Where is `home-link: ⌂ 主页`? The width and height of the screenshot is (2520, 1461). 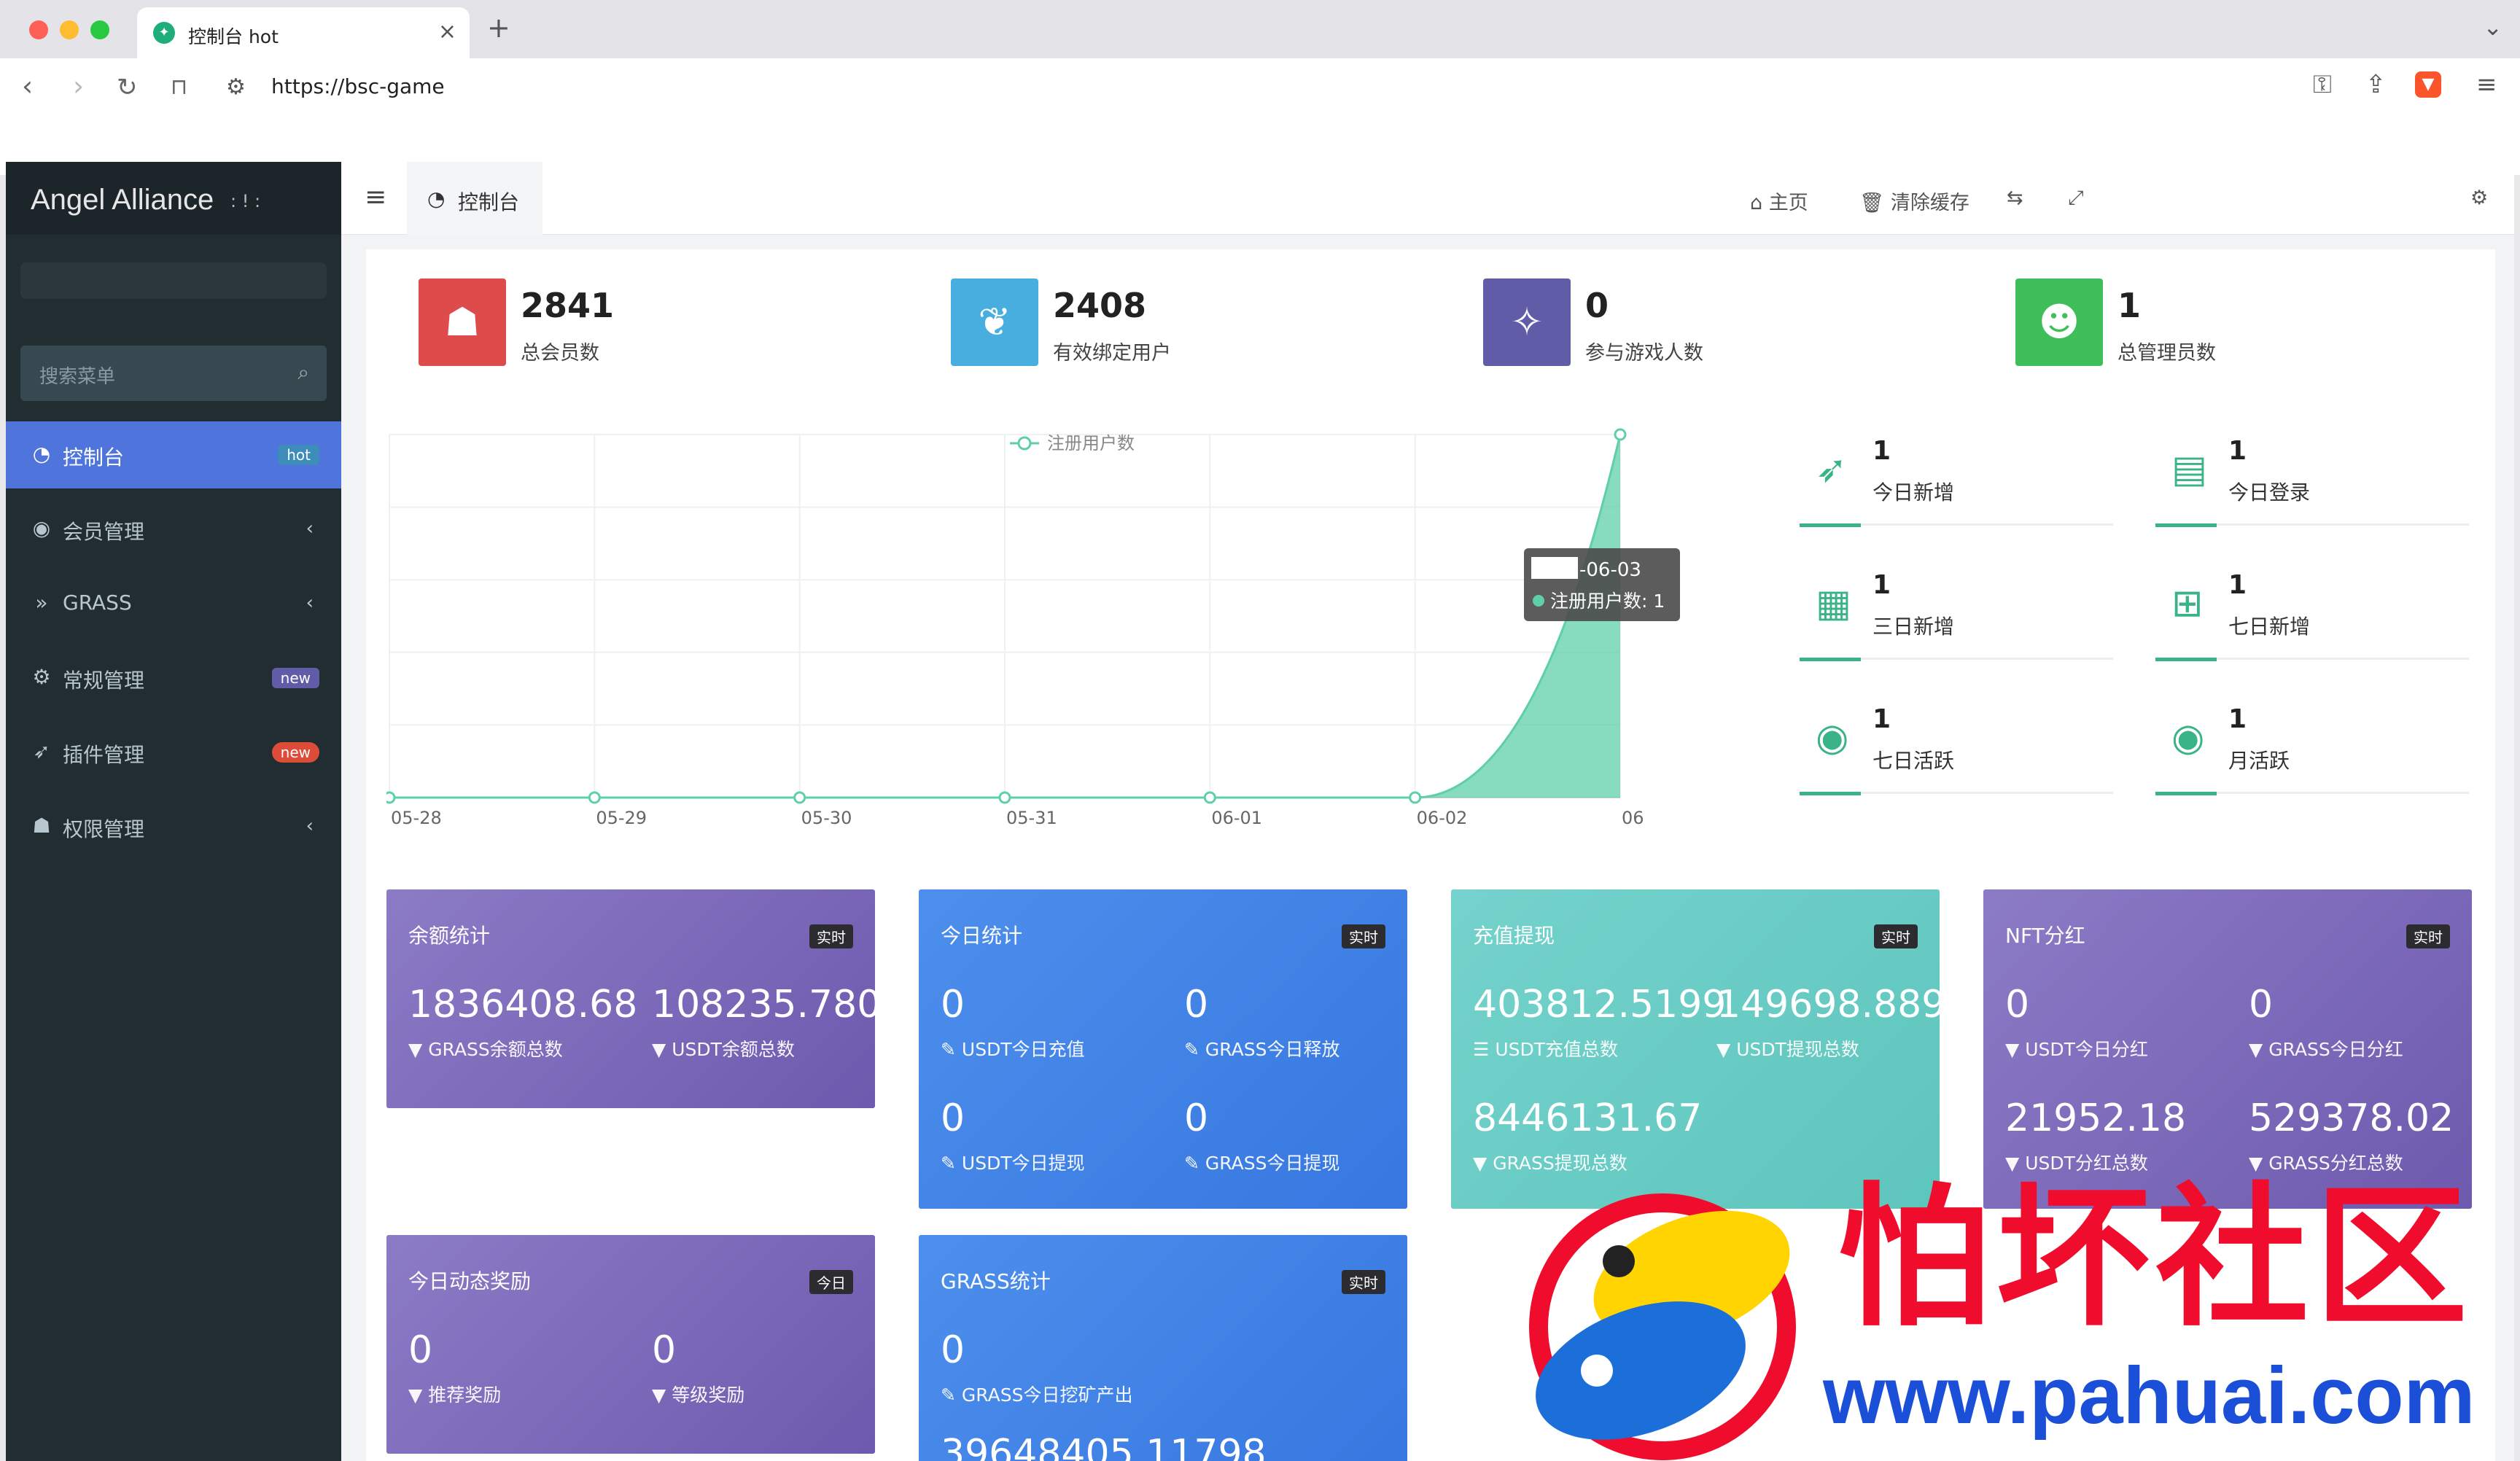
home-link: ⌂ 主页 is located at coordinates (1779, 201).